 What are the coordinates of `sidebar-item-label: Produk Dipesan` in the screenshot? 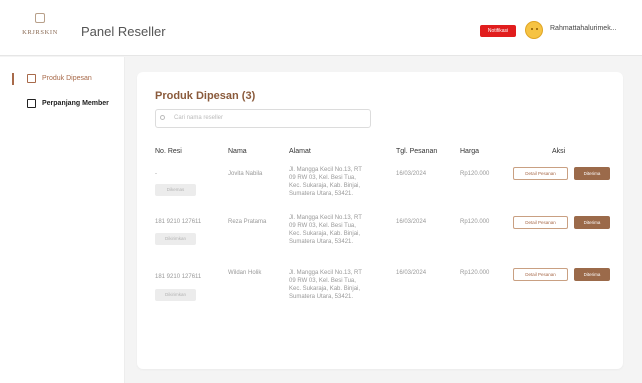 It's located at (67, 78).